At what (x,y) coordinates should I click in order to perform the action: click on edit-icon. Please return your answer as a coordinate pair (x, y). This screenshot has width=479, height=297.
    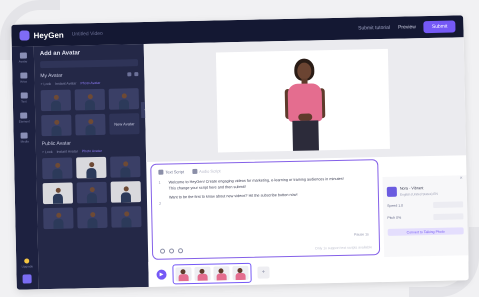
    Looking at the image, I should click on (171, 251).